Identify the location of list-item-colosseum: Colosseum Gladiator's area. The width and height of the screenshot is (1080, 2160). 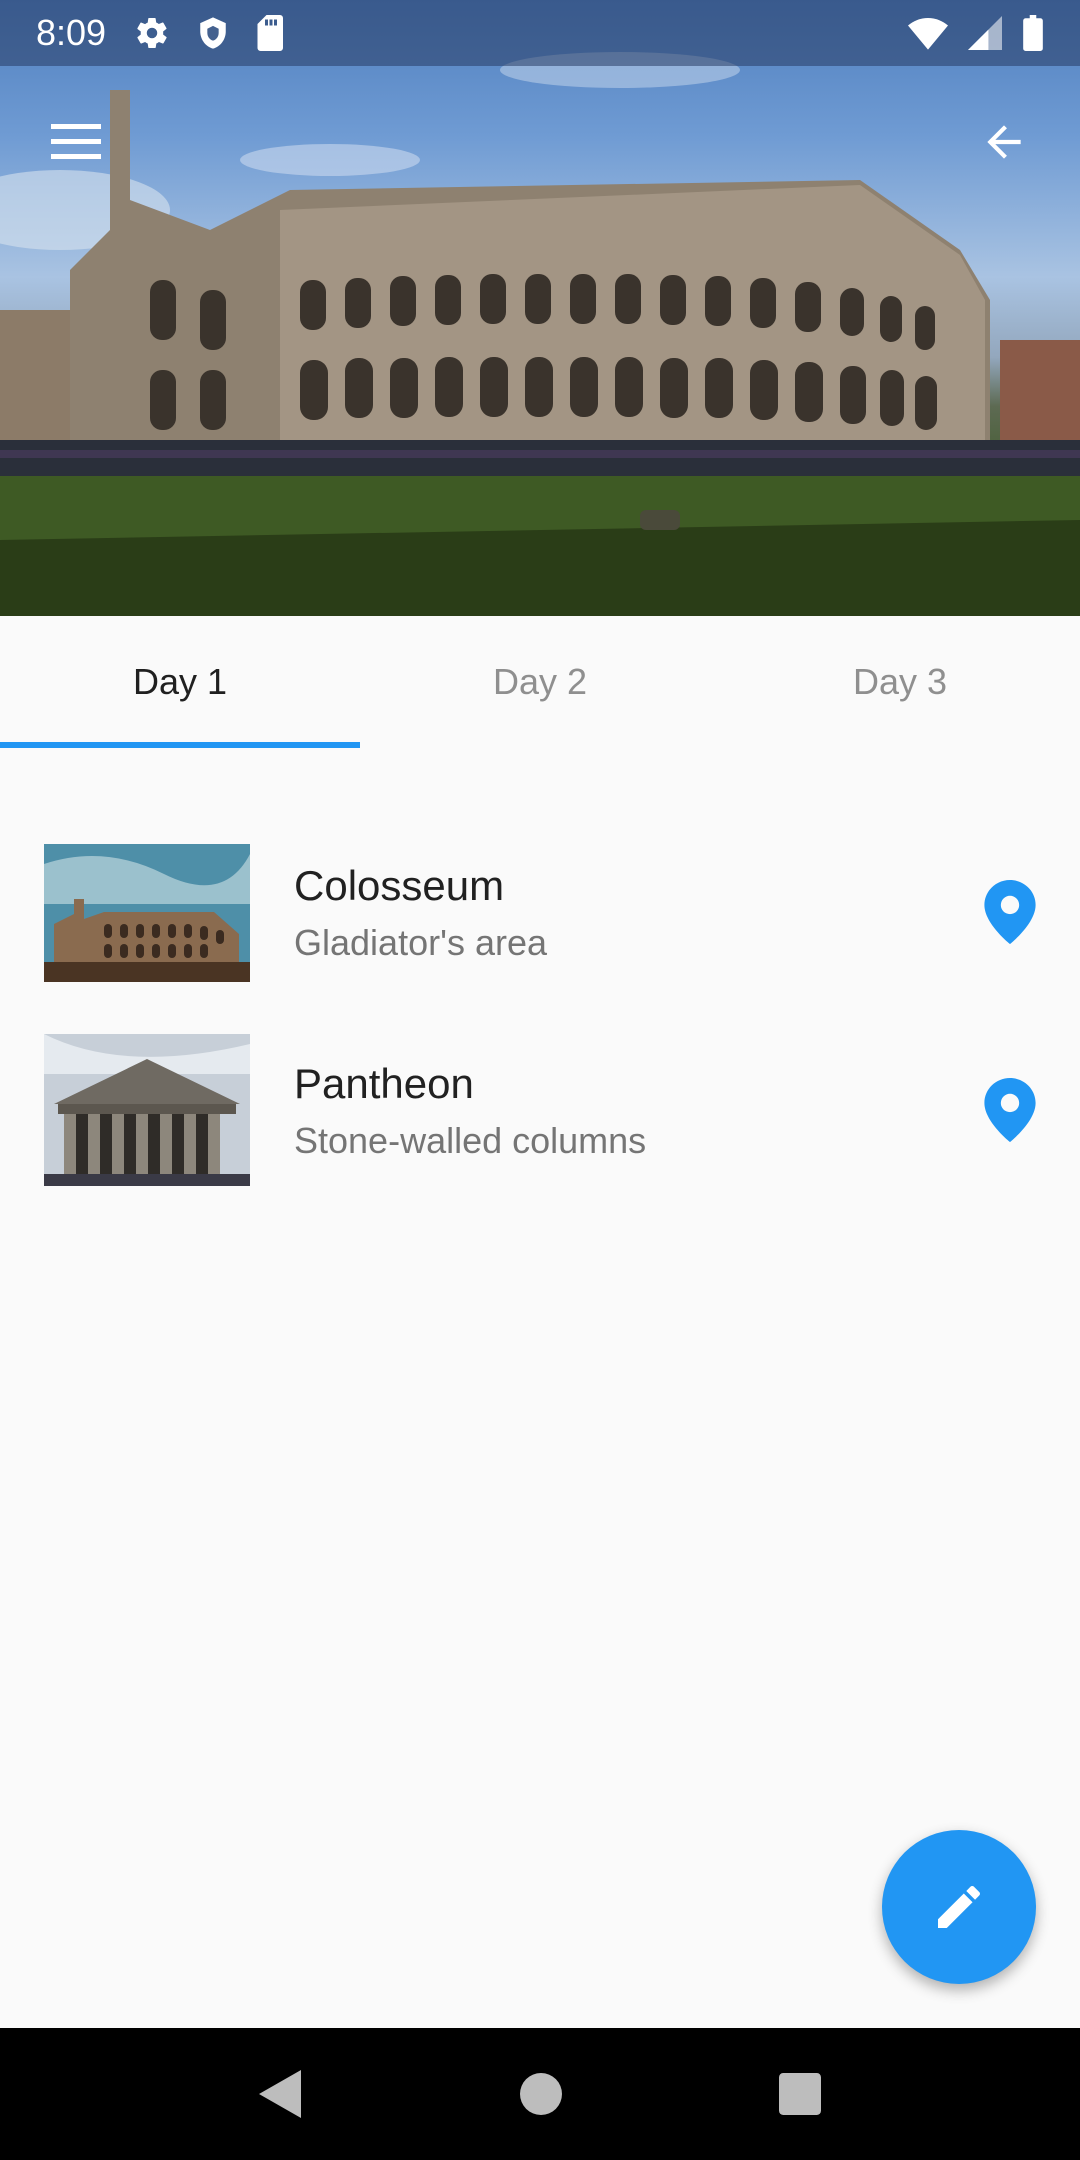
(540, 899).